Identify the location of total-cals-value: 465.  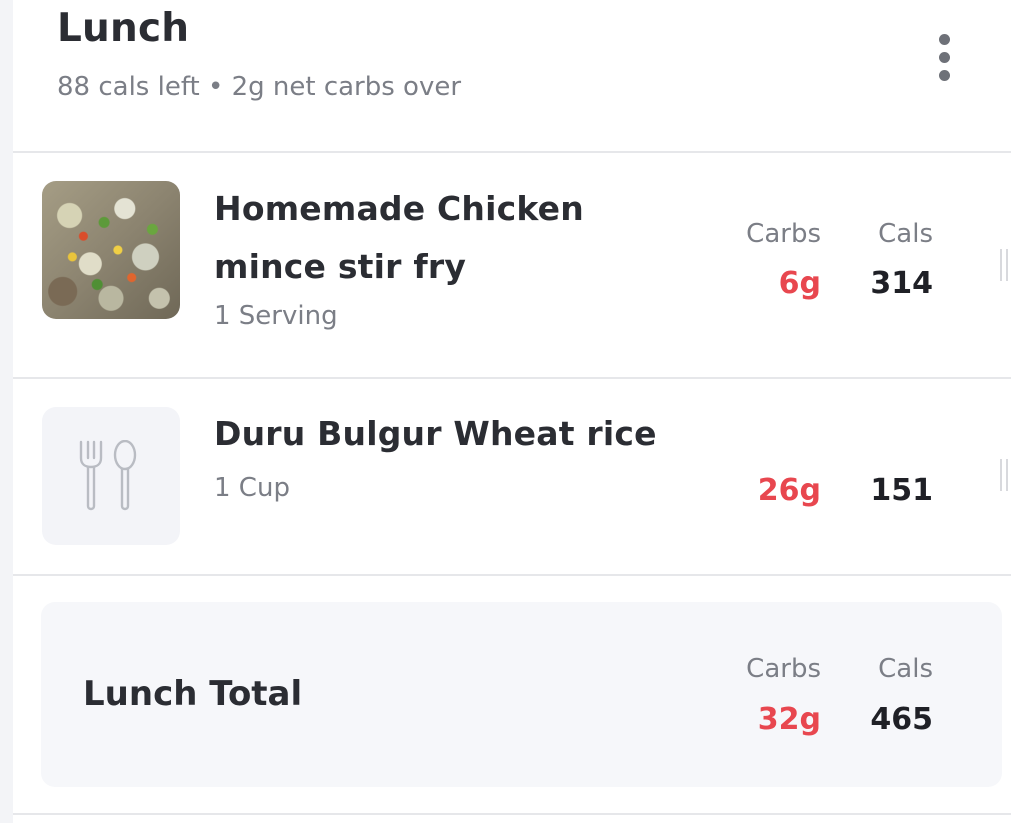
(901, 719).